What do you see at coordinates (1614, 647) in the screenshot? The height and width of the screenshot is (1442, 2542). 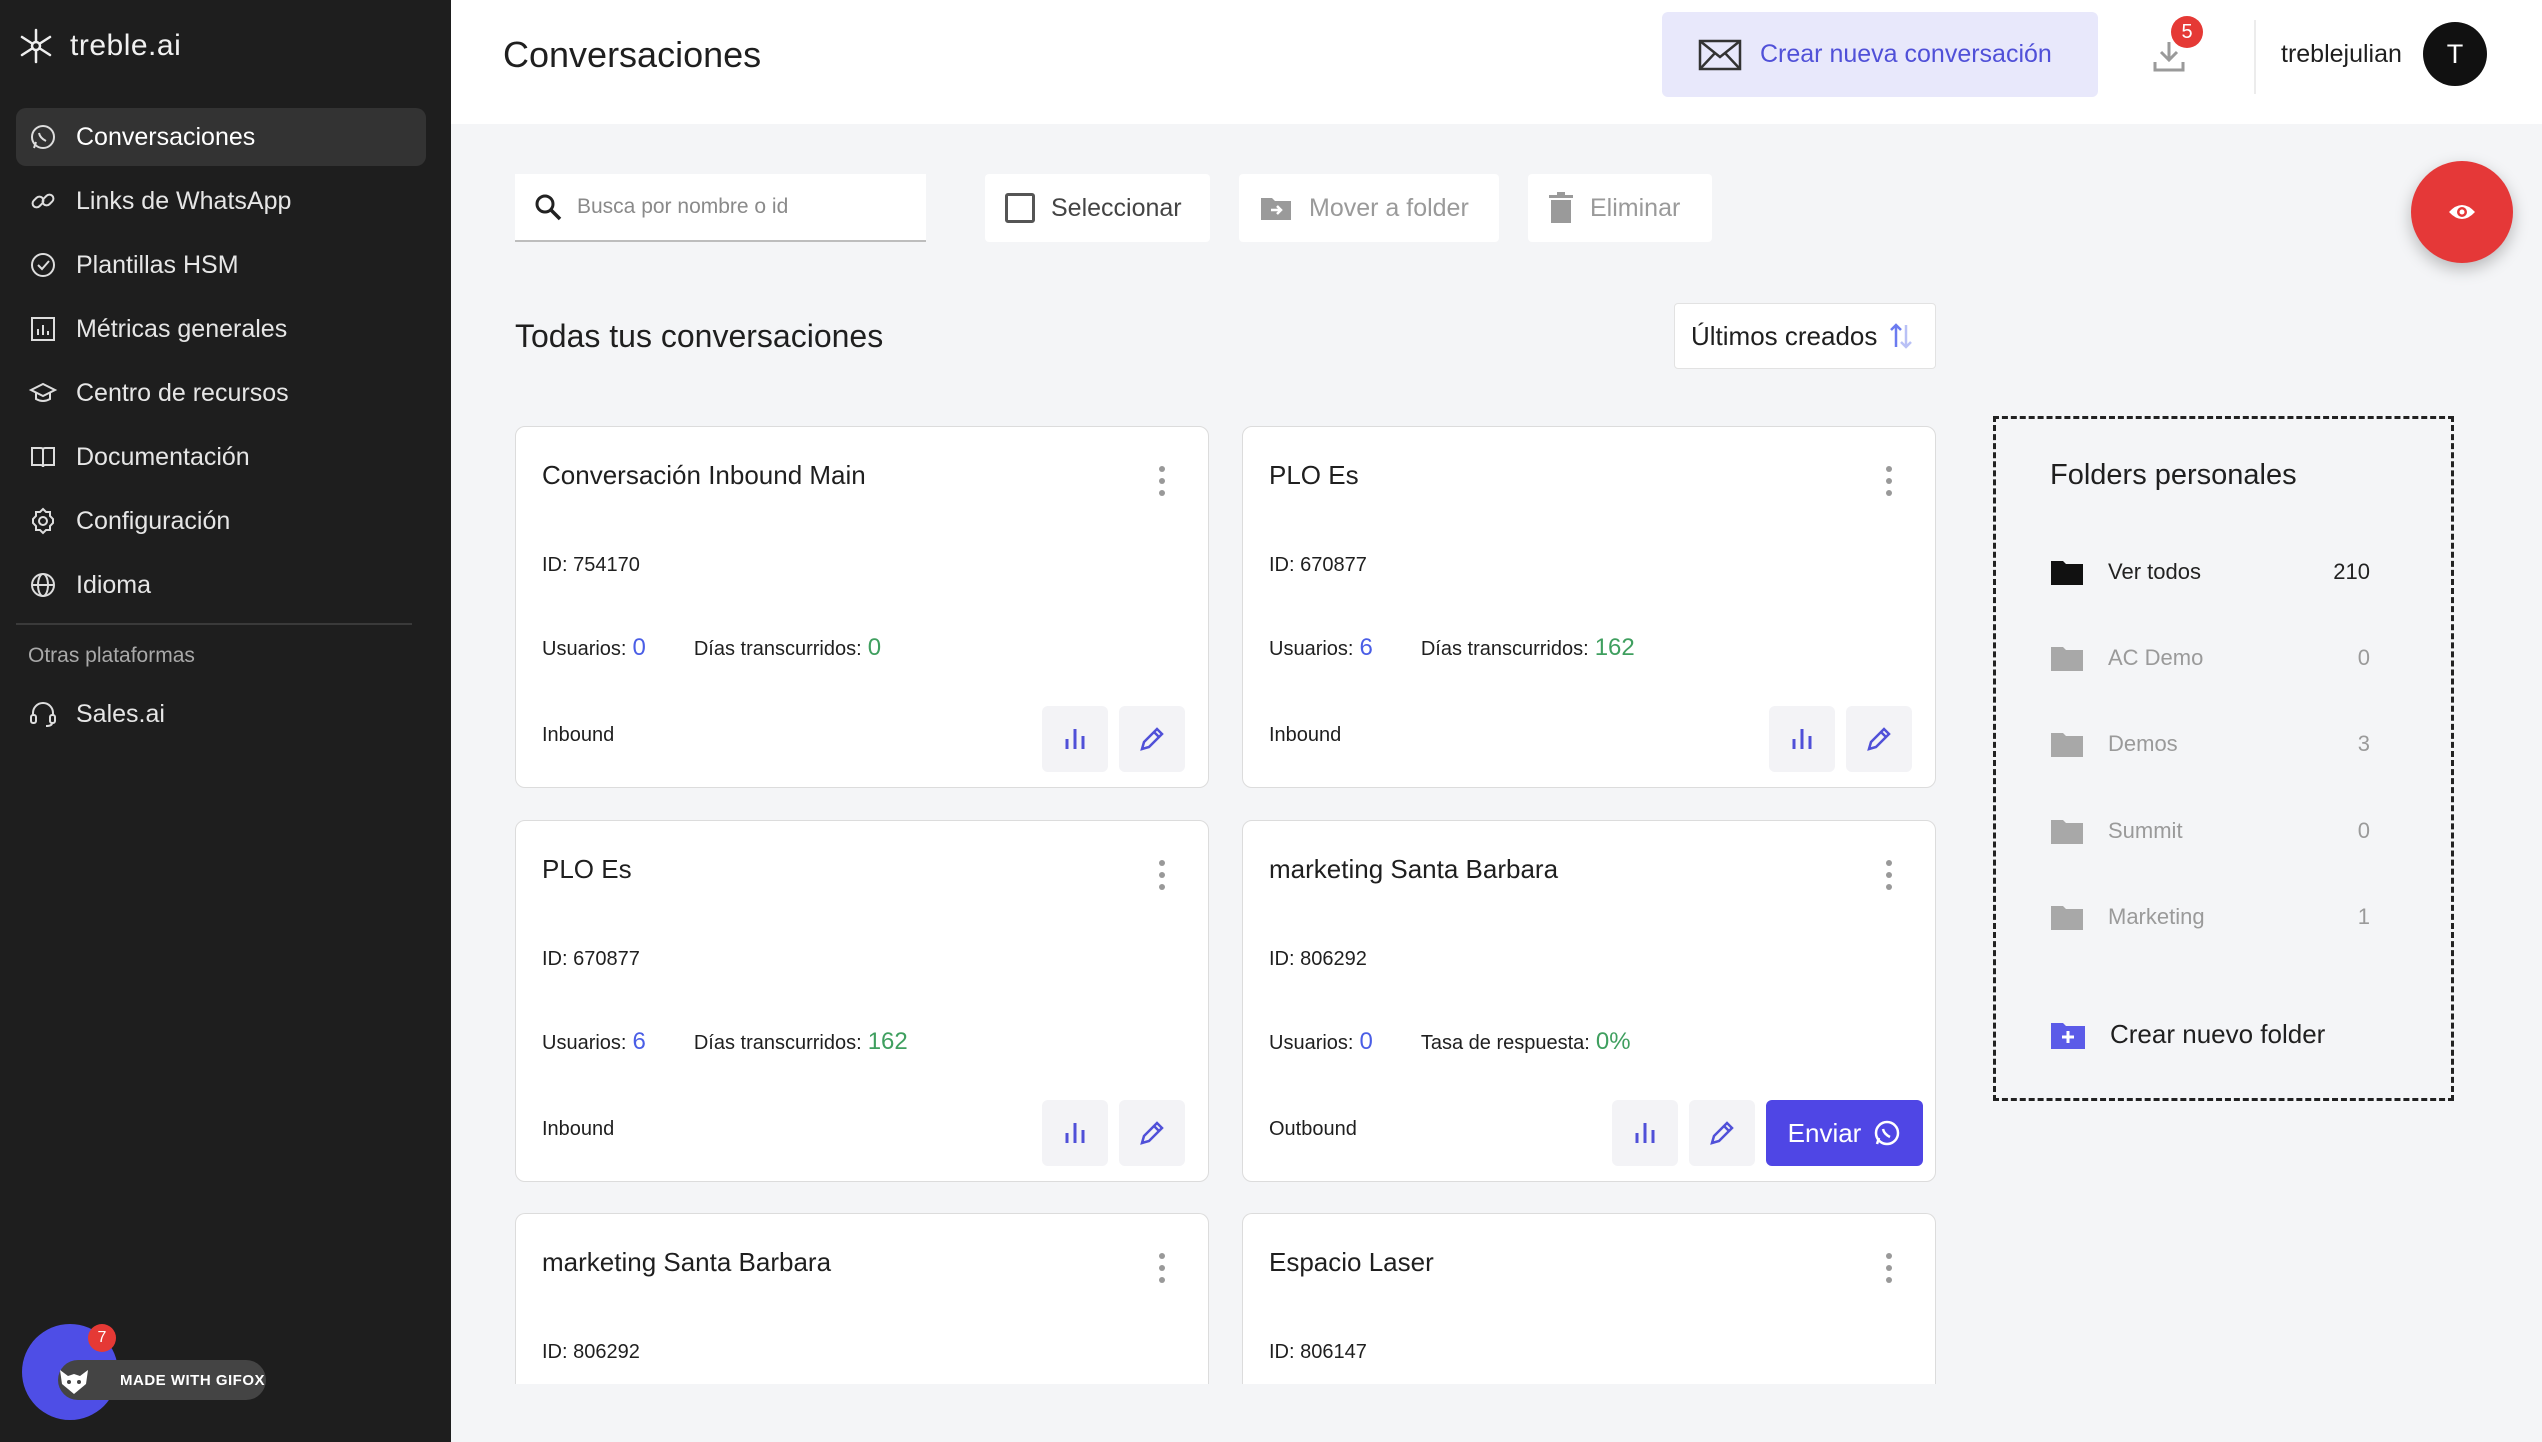 I see `metric-value: 162` at bounding box center [1614, 647].